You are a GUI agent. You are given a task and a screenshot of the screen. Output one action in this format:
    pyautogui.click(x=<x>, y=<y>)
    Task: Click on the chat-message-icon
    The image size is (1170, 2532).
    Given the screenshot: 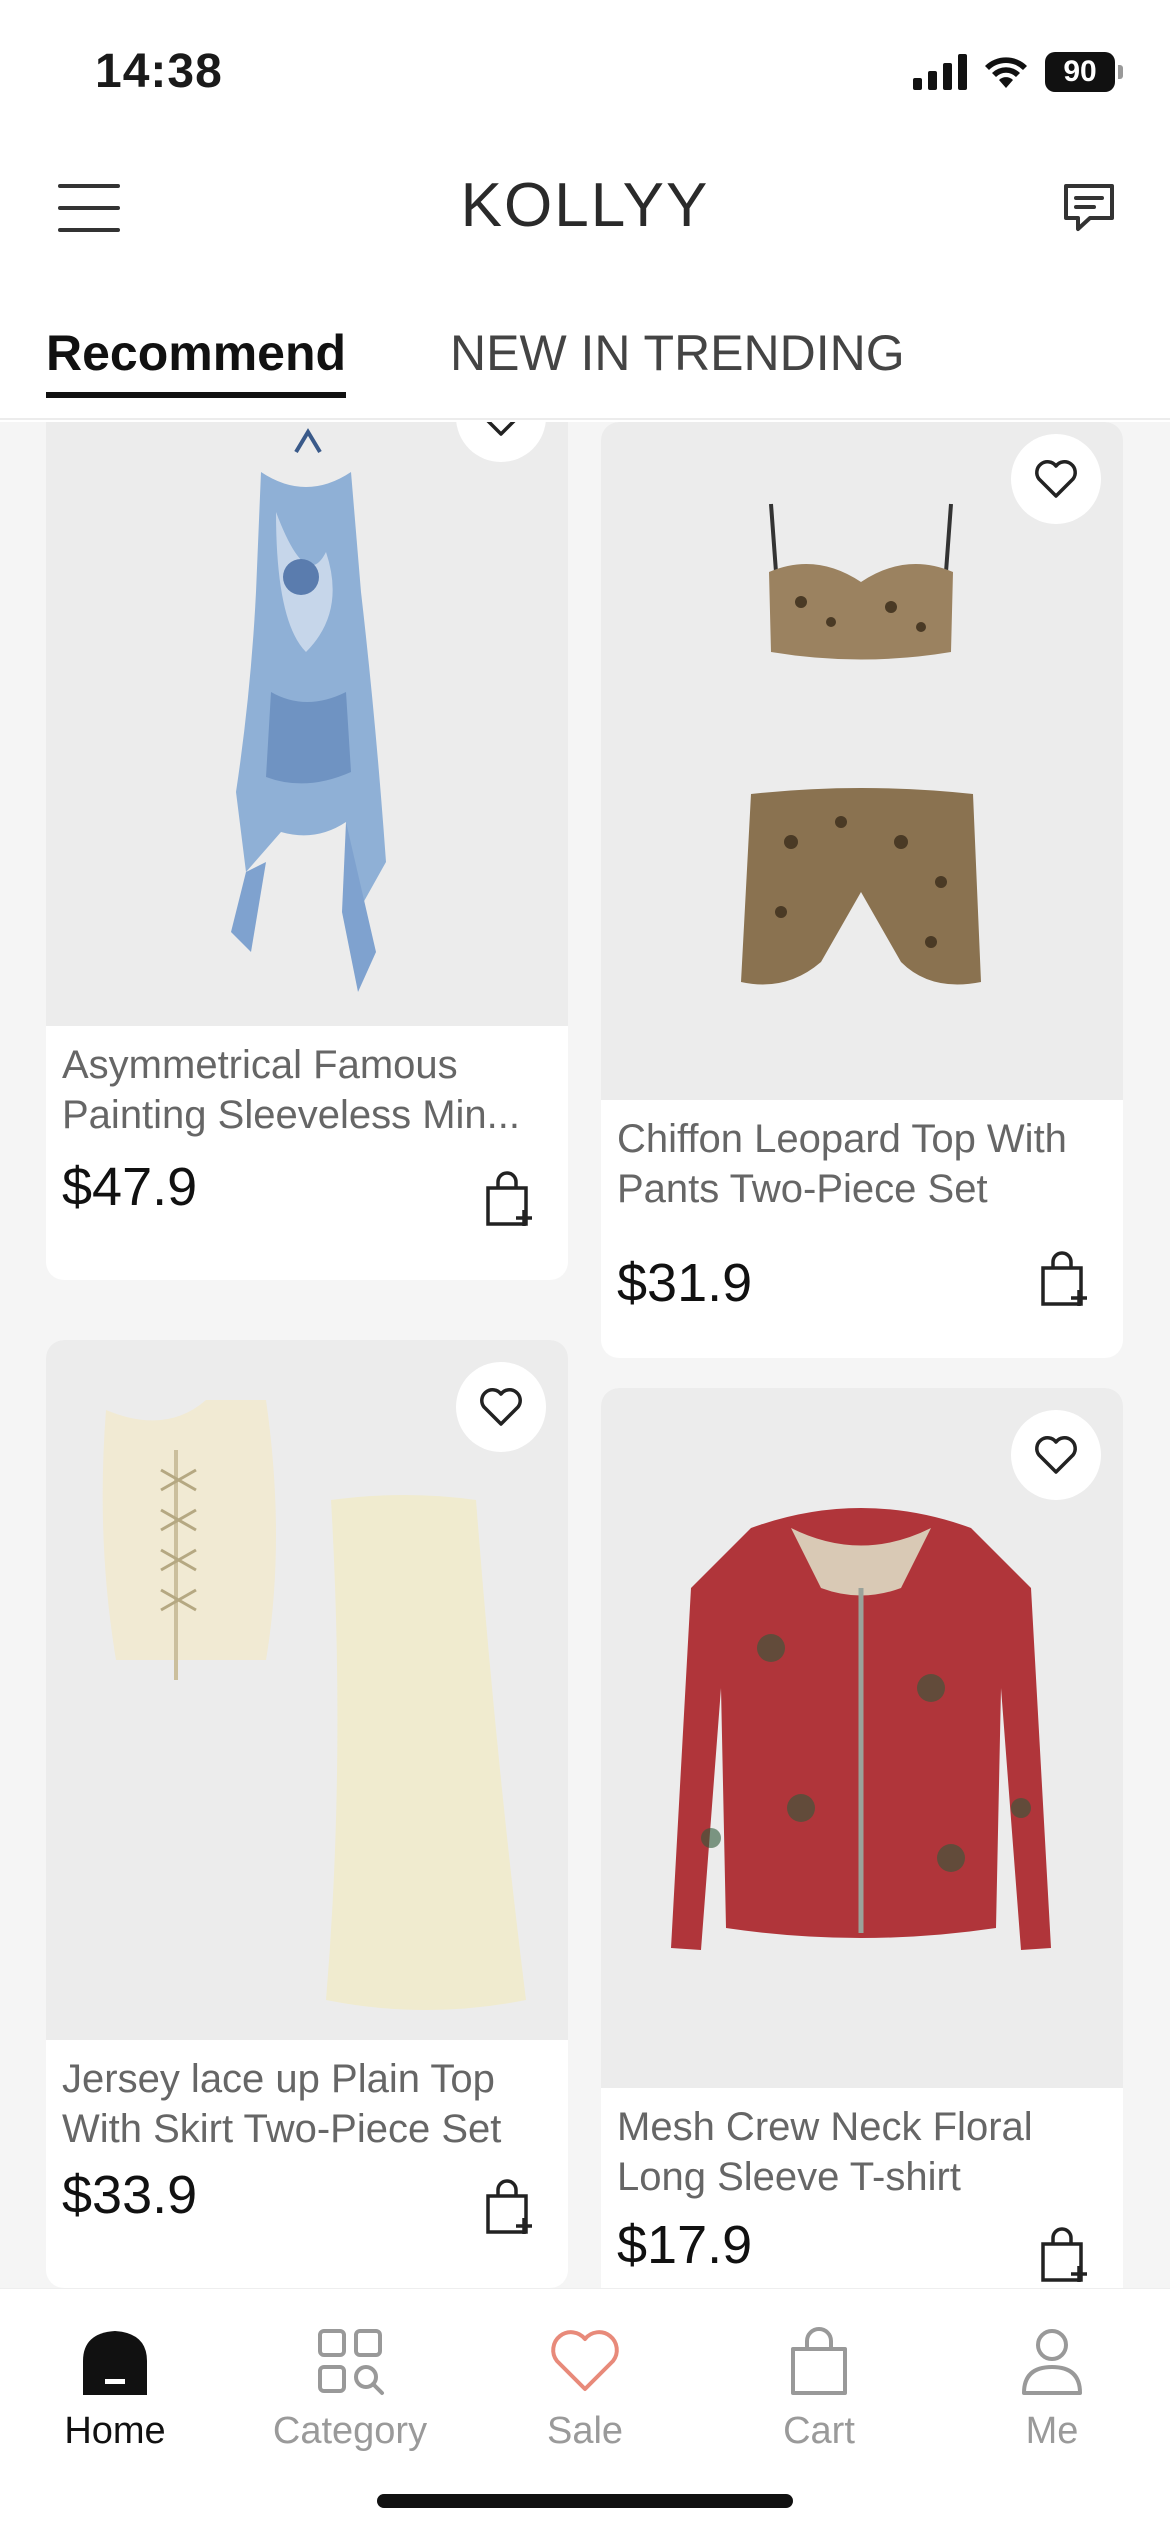 What is the action you would take?
    pyautogui.click(x=1089, y=207)
    